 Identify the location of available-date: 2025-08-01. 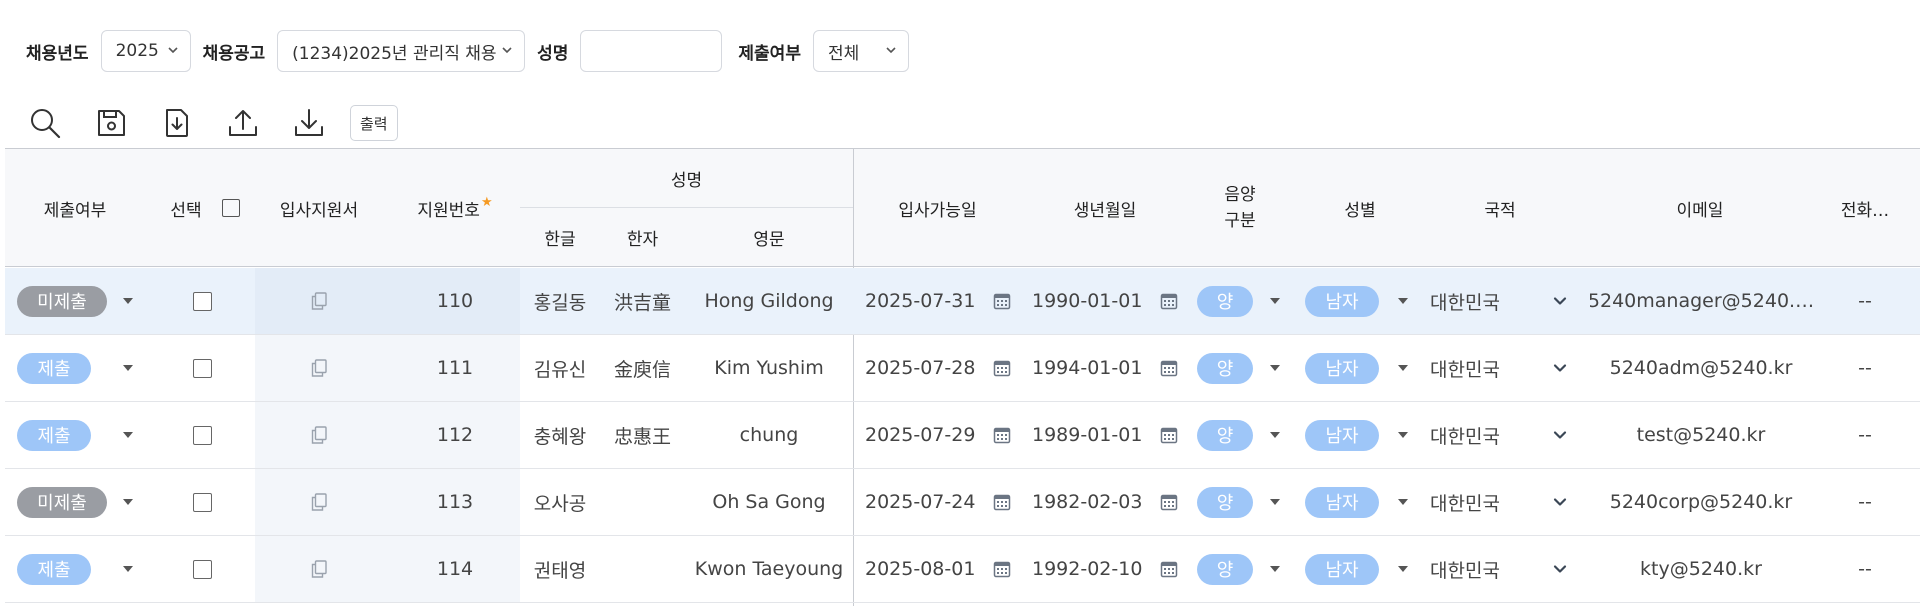
(925, 569).